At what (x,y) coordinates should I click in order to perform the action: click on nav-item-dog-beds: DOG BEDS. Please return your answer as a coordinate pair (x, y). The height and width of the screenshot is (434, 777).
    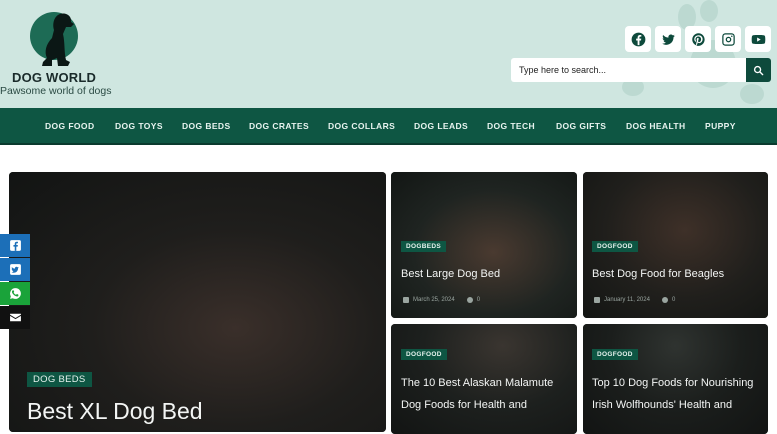
    Looking at the image, I should click on (206, 126).